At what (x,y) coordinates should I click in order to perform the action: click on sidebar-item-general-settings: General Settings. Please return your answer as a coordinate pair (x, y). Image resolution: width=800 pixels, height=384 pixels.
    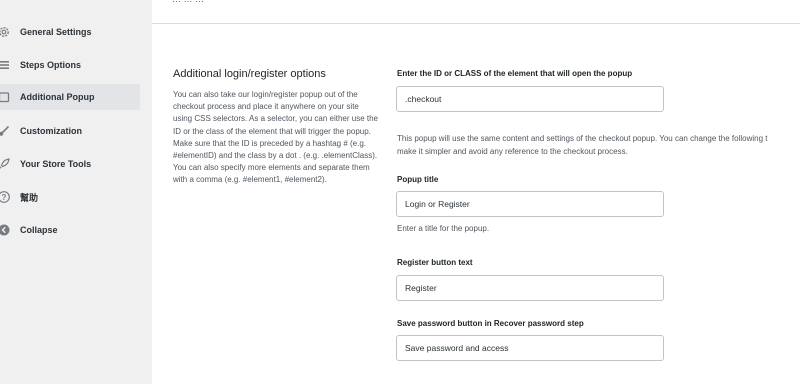
    Looking at the image, I should click on (70, 32).